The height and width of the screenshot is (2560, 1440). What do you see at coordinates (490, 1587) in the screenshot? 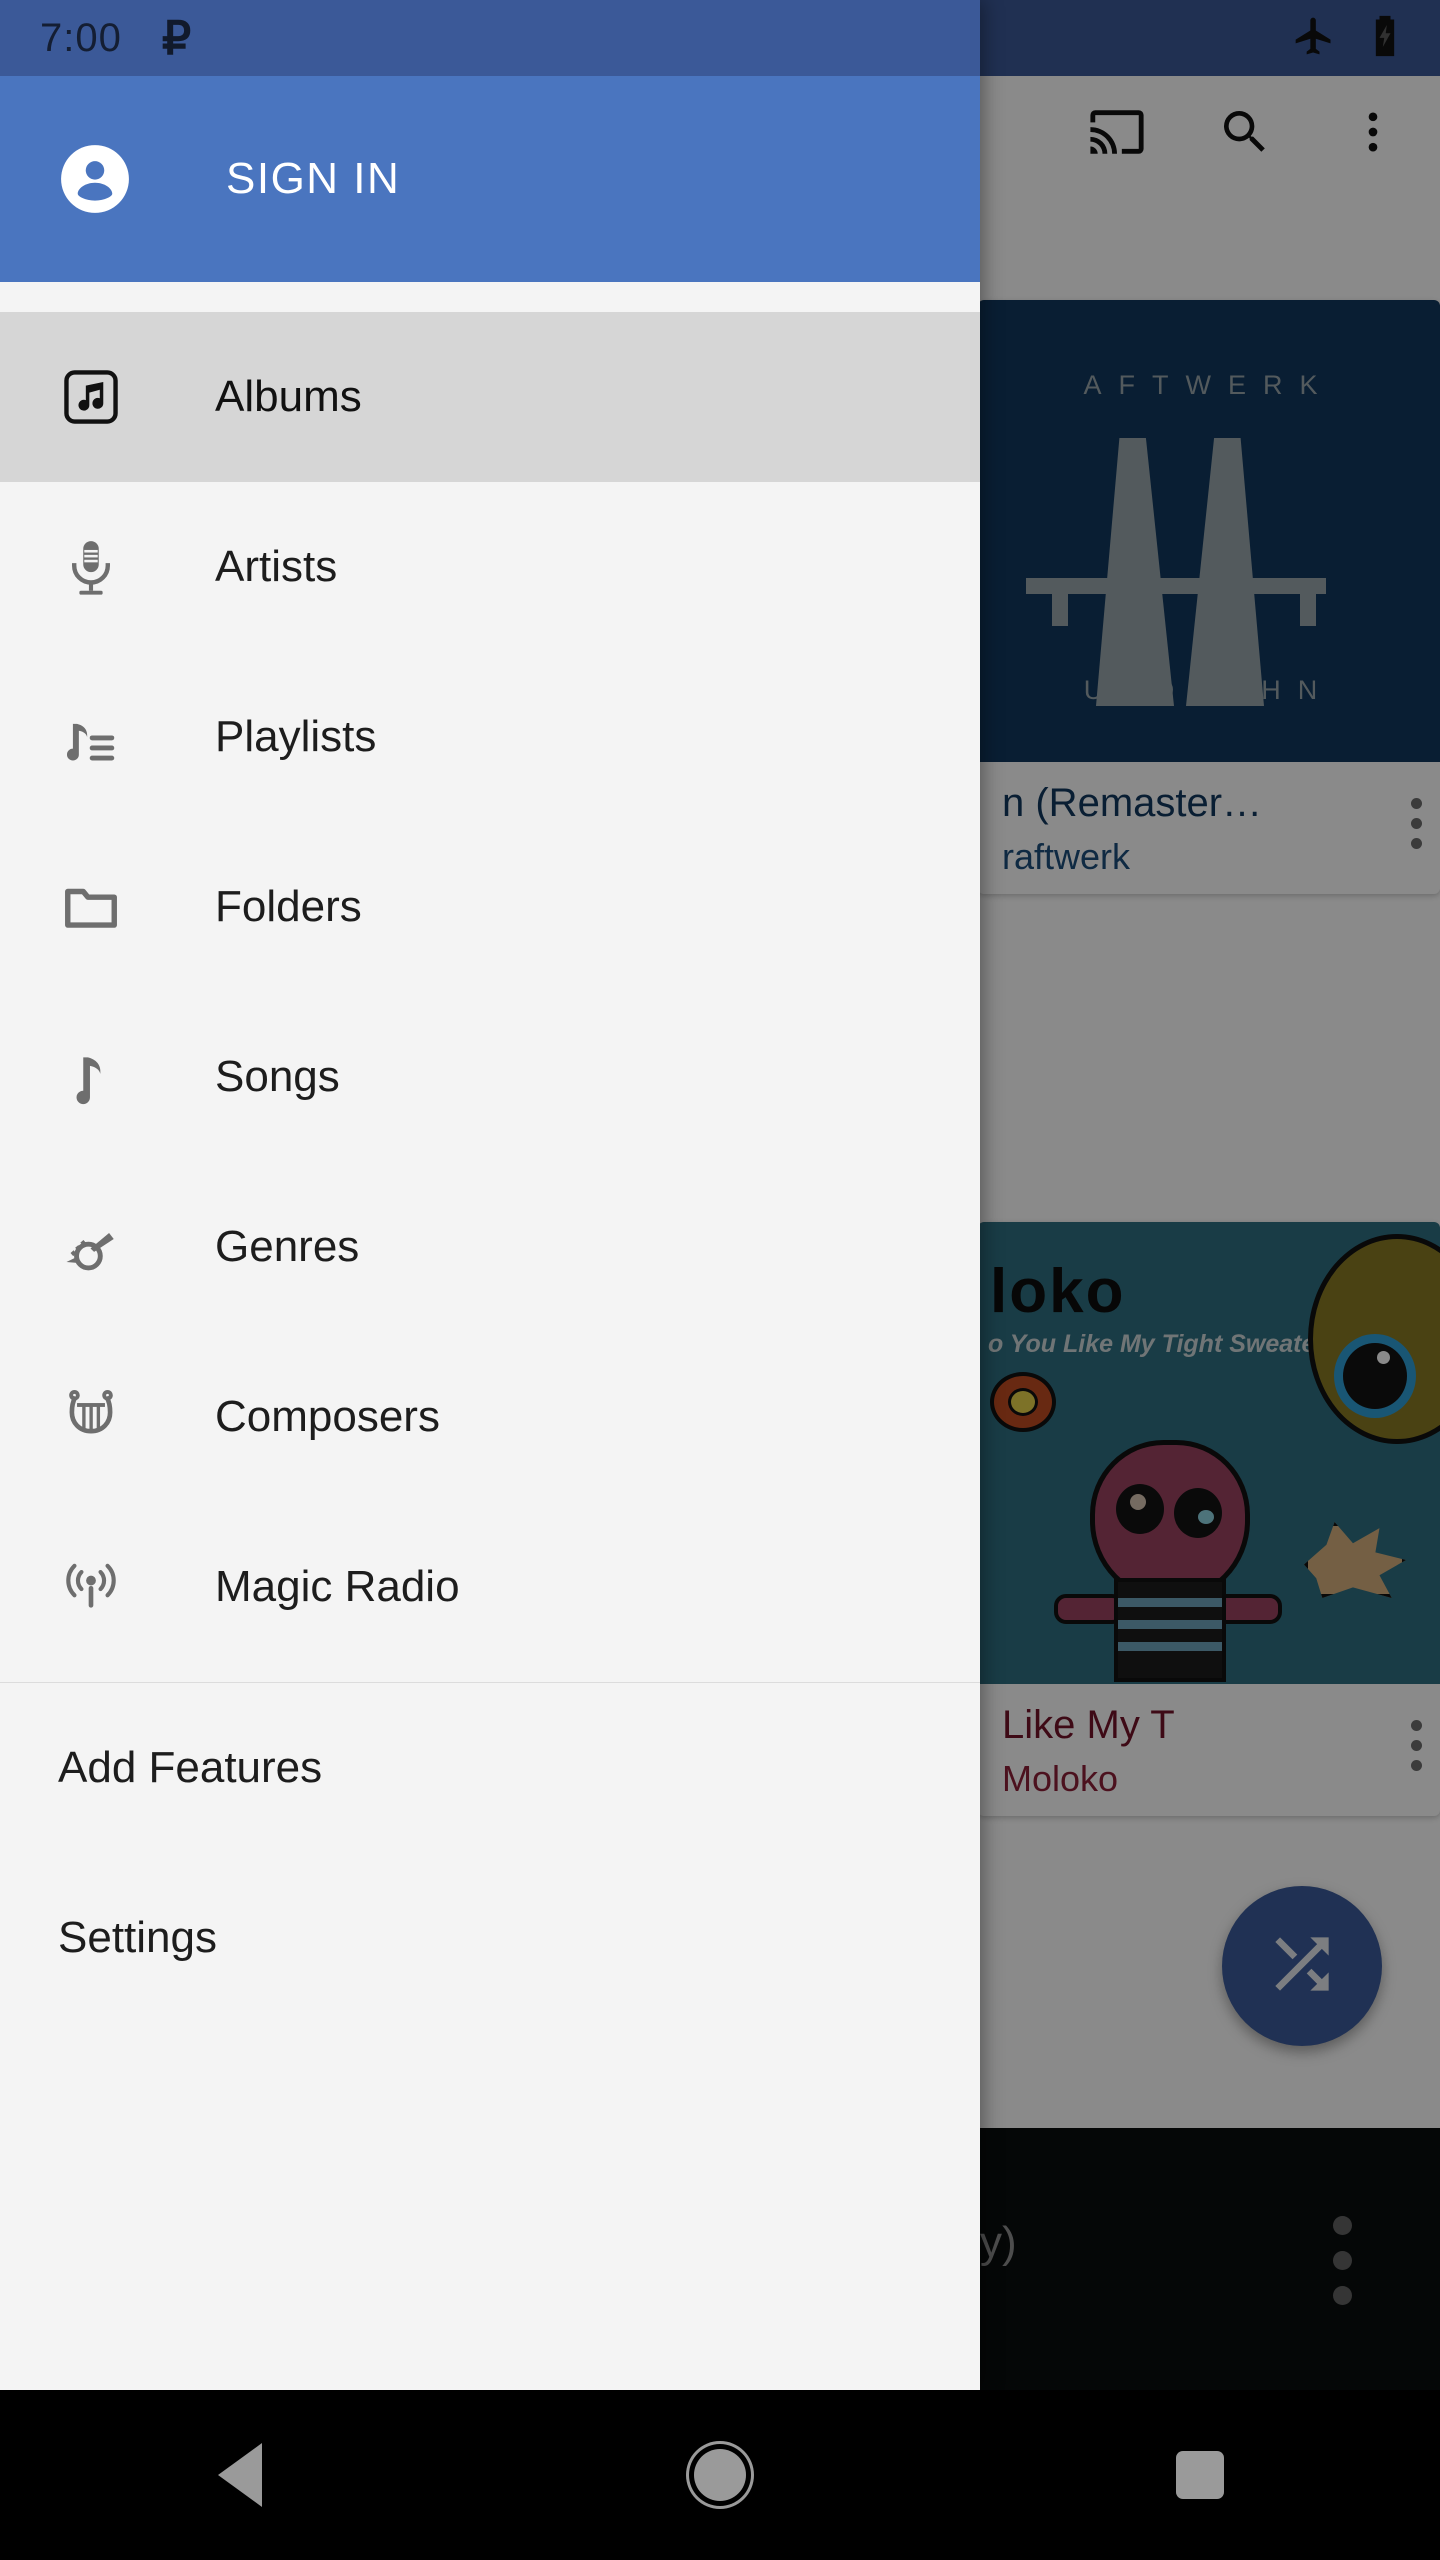
I see `sidebar-item-magic-radio: Magic Radio` at bounding box center [490, 1587].